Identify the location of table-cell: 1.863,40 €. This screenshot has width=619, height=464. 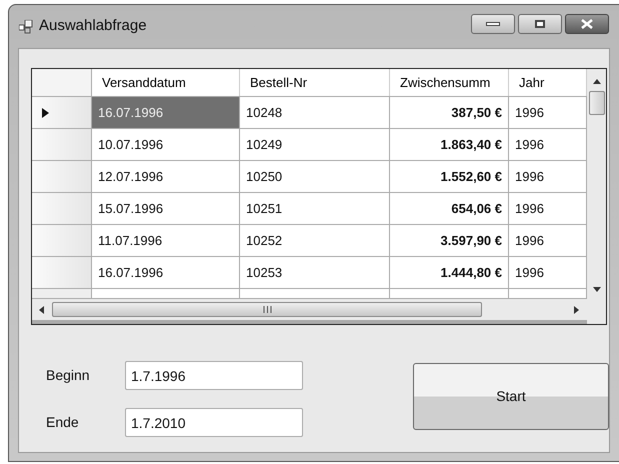
(449, 144).